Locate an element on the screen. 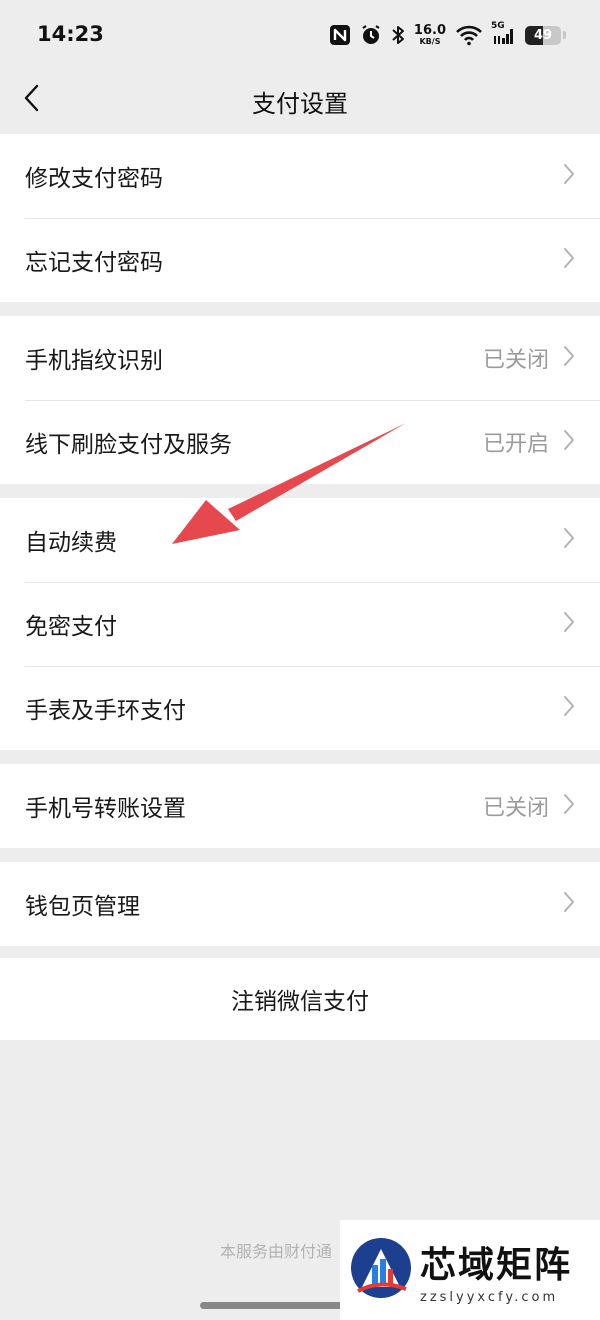  forgot-pay-password-item: 忘记支付密码 is located at coordinates (300, 260).